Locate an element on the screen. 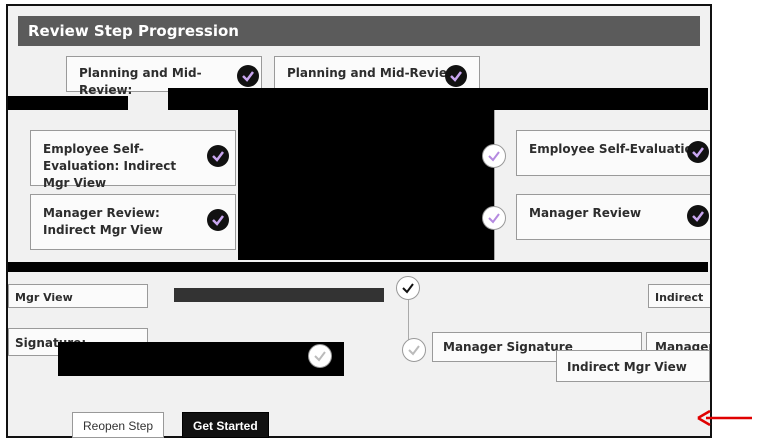  step-card-planning-1: Planning and Mid-Review: is located at coordinates (164, 76).